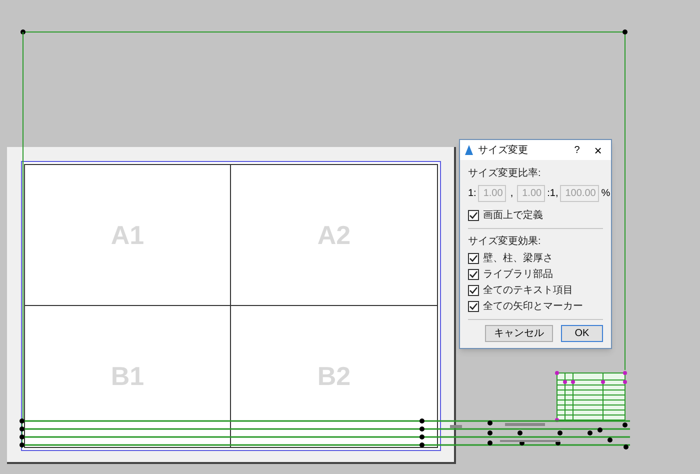 The image size is (700, 474). What do you see at coordinates (518, 275) in the screenshot?
I see `checkbox-label: ライブラリ部品` at bounding box center [518, 275].